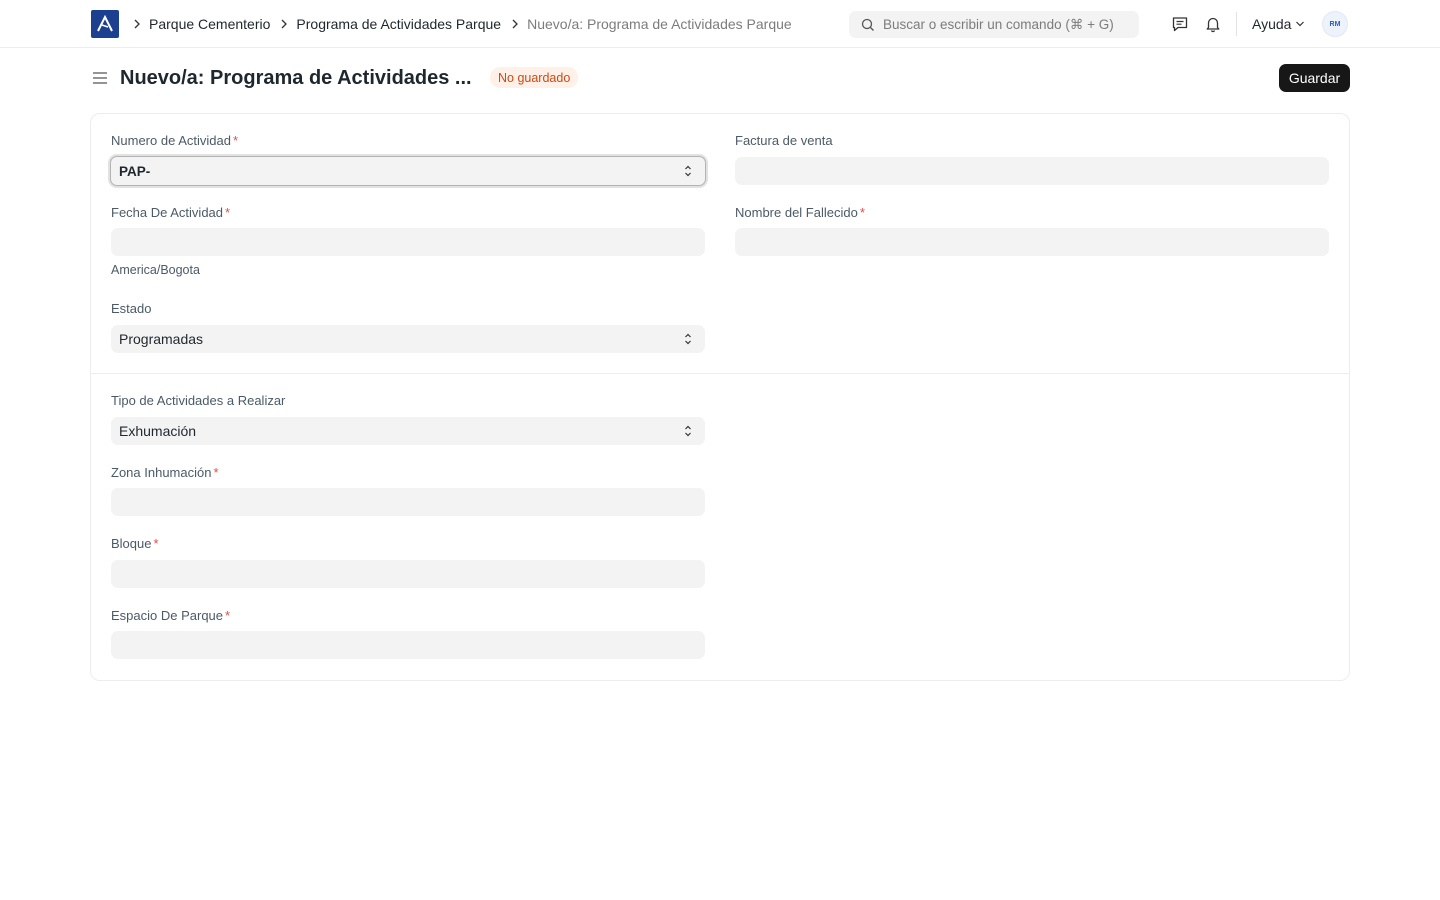  What do you see at coordinates (867, 24) in the screenshot?
I see `search-icon` at bounding box center [867, 24].